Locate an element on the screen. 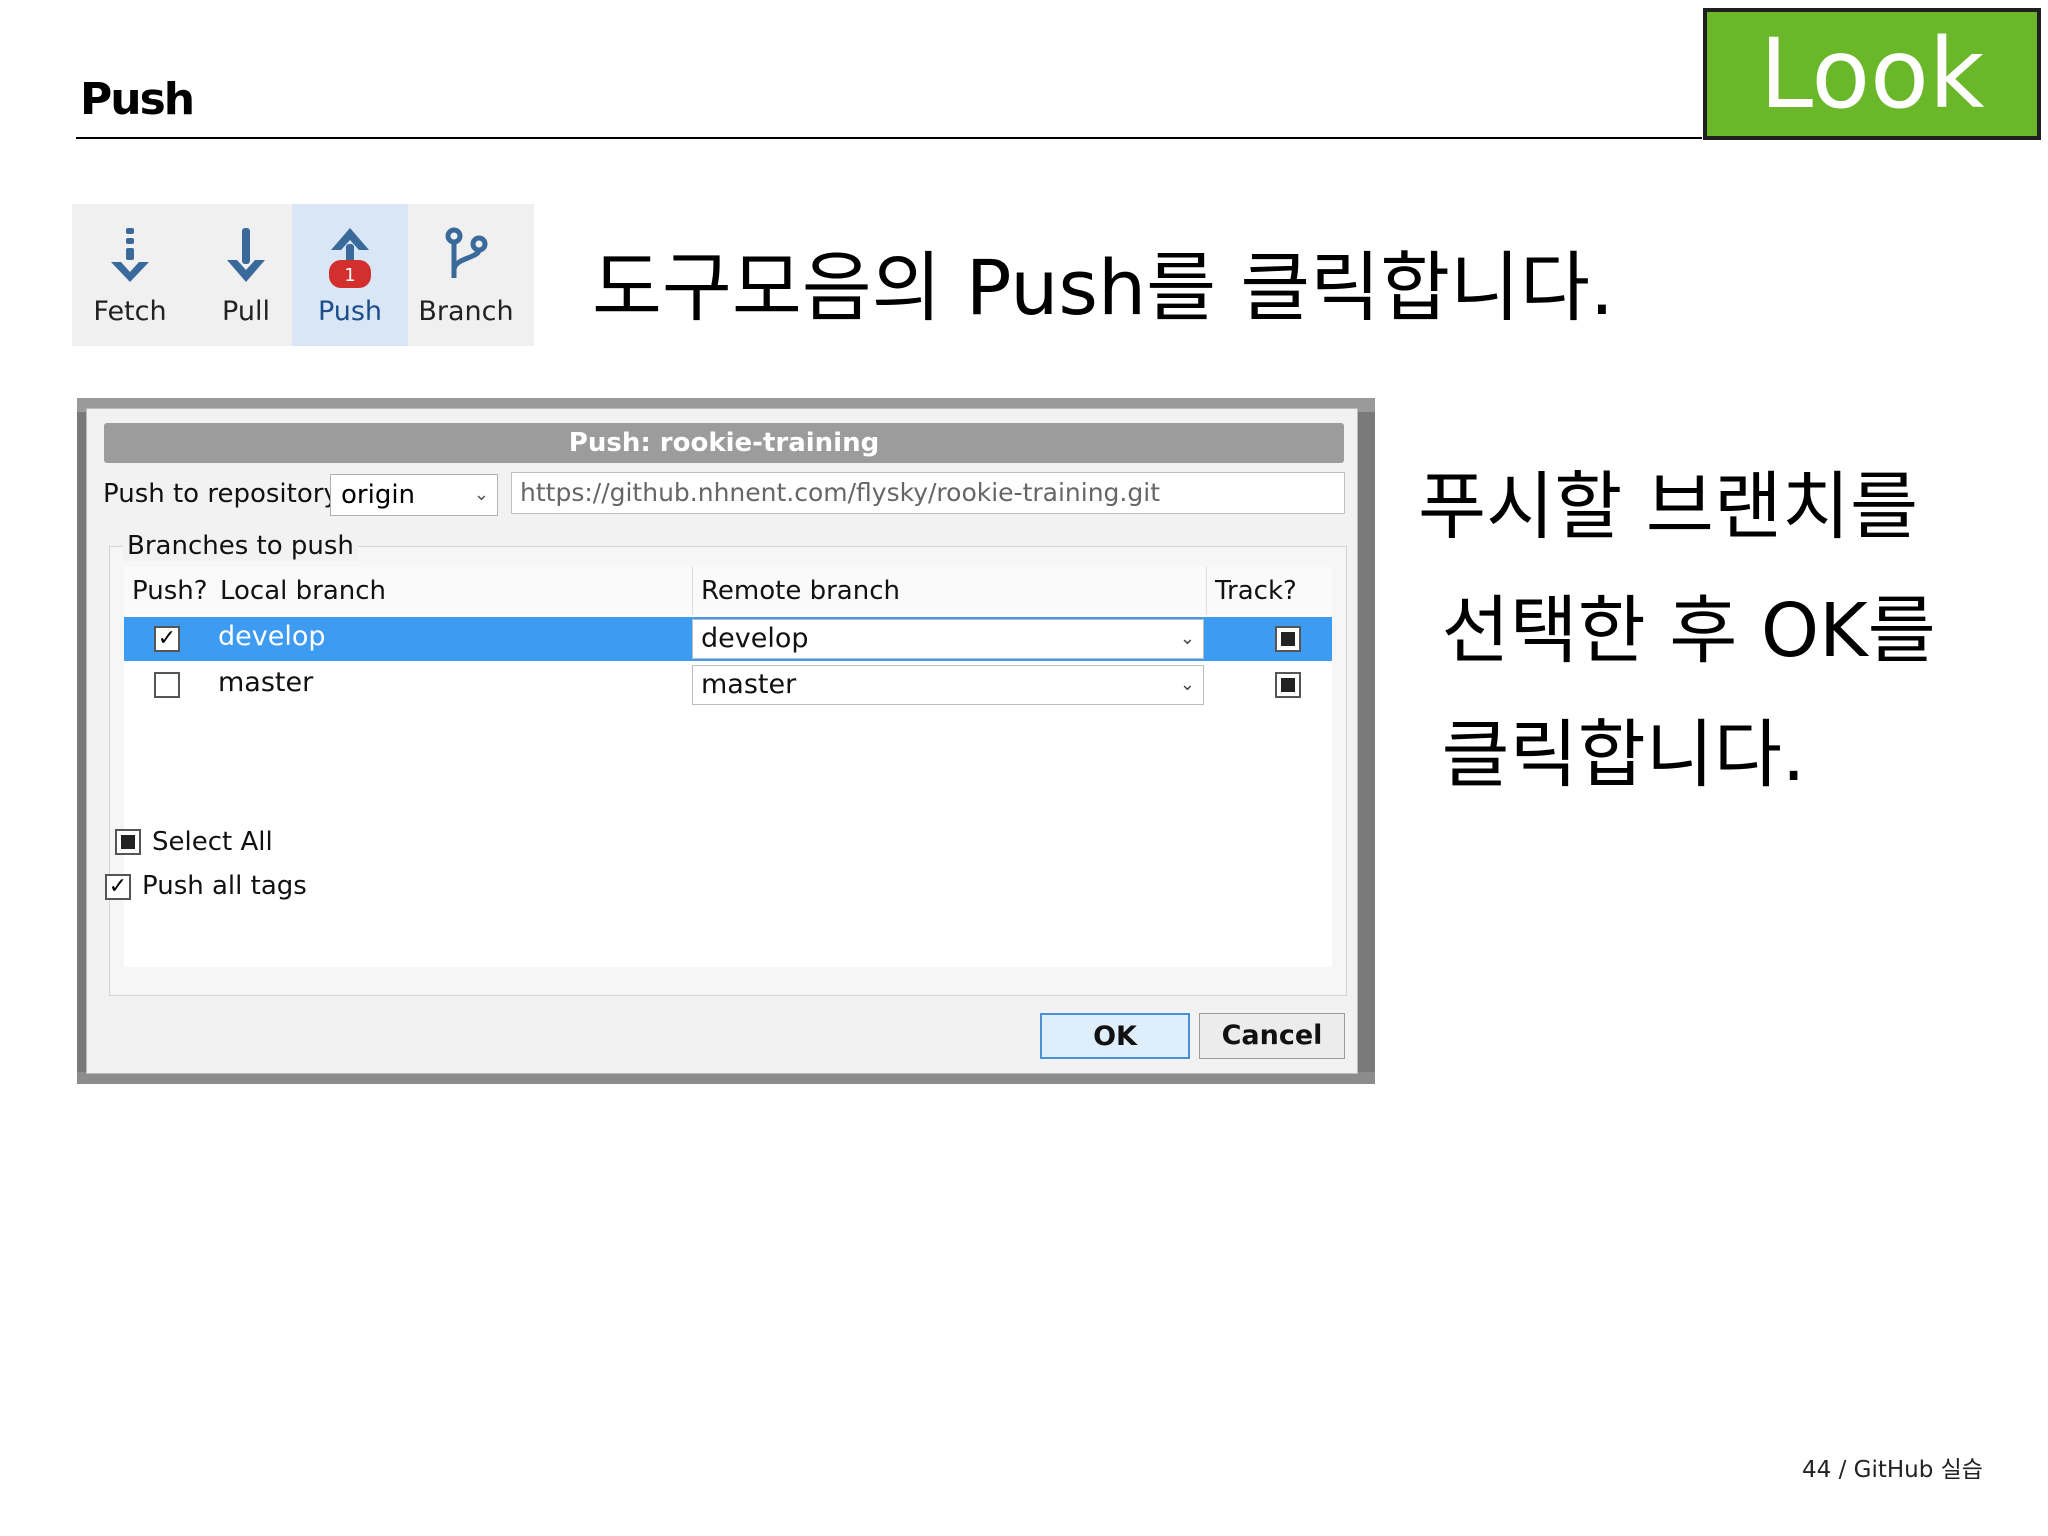 This screenshot has height=1536, width=2048. page-footer: 44 / GitHub 실습 is located at coordinates (1892, 1470).